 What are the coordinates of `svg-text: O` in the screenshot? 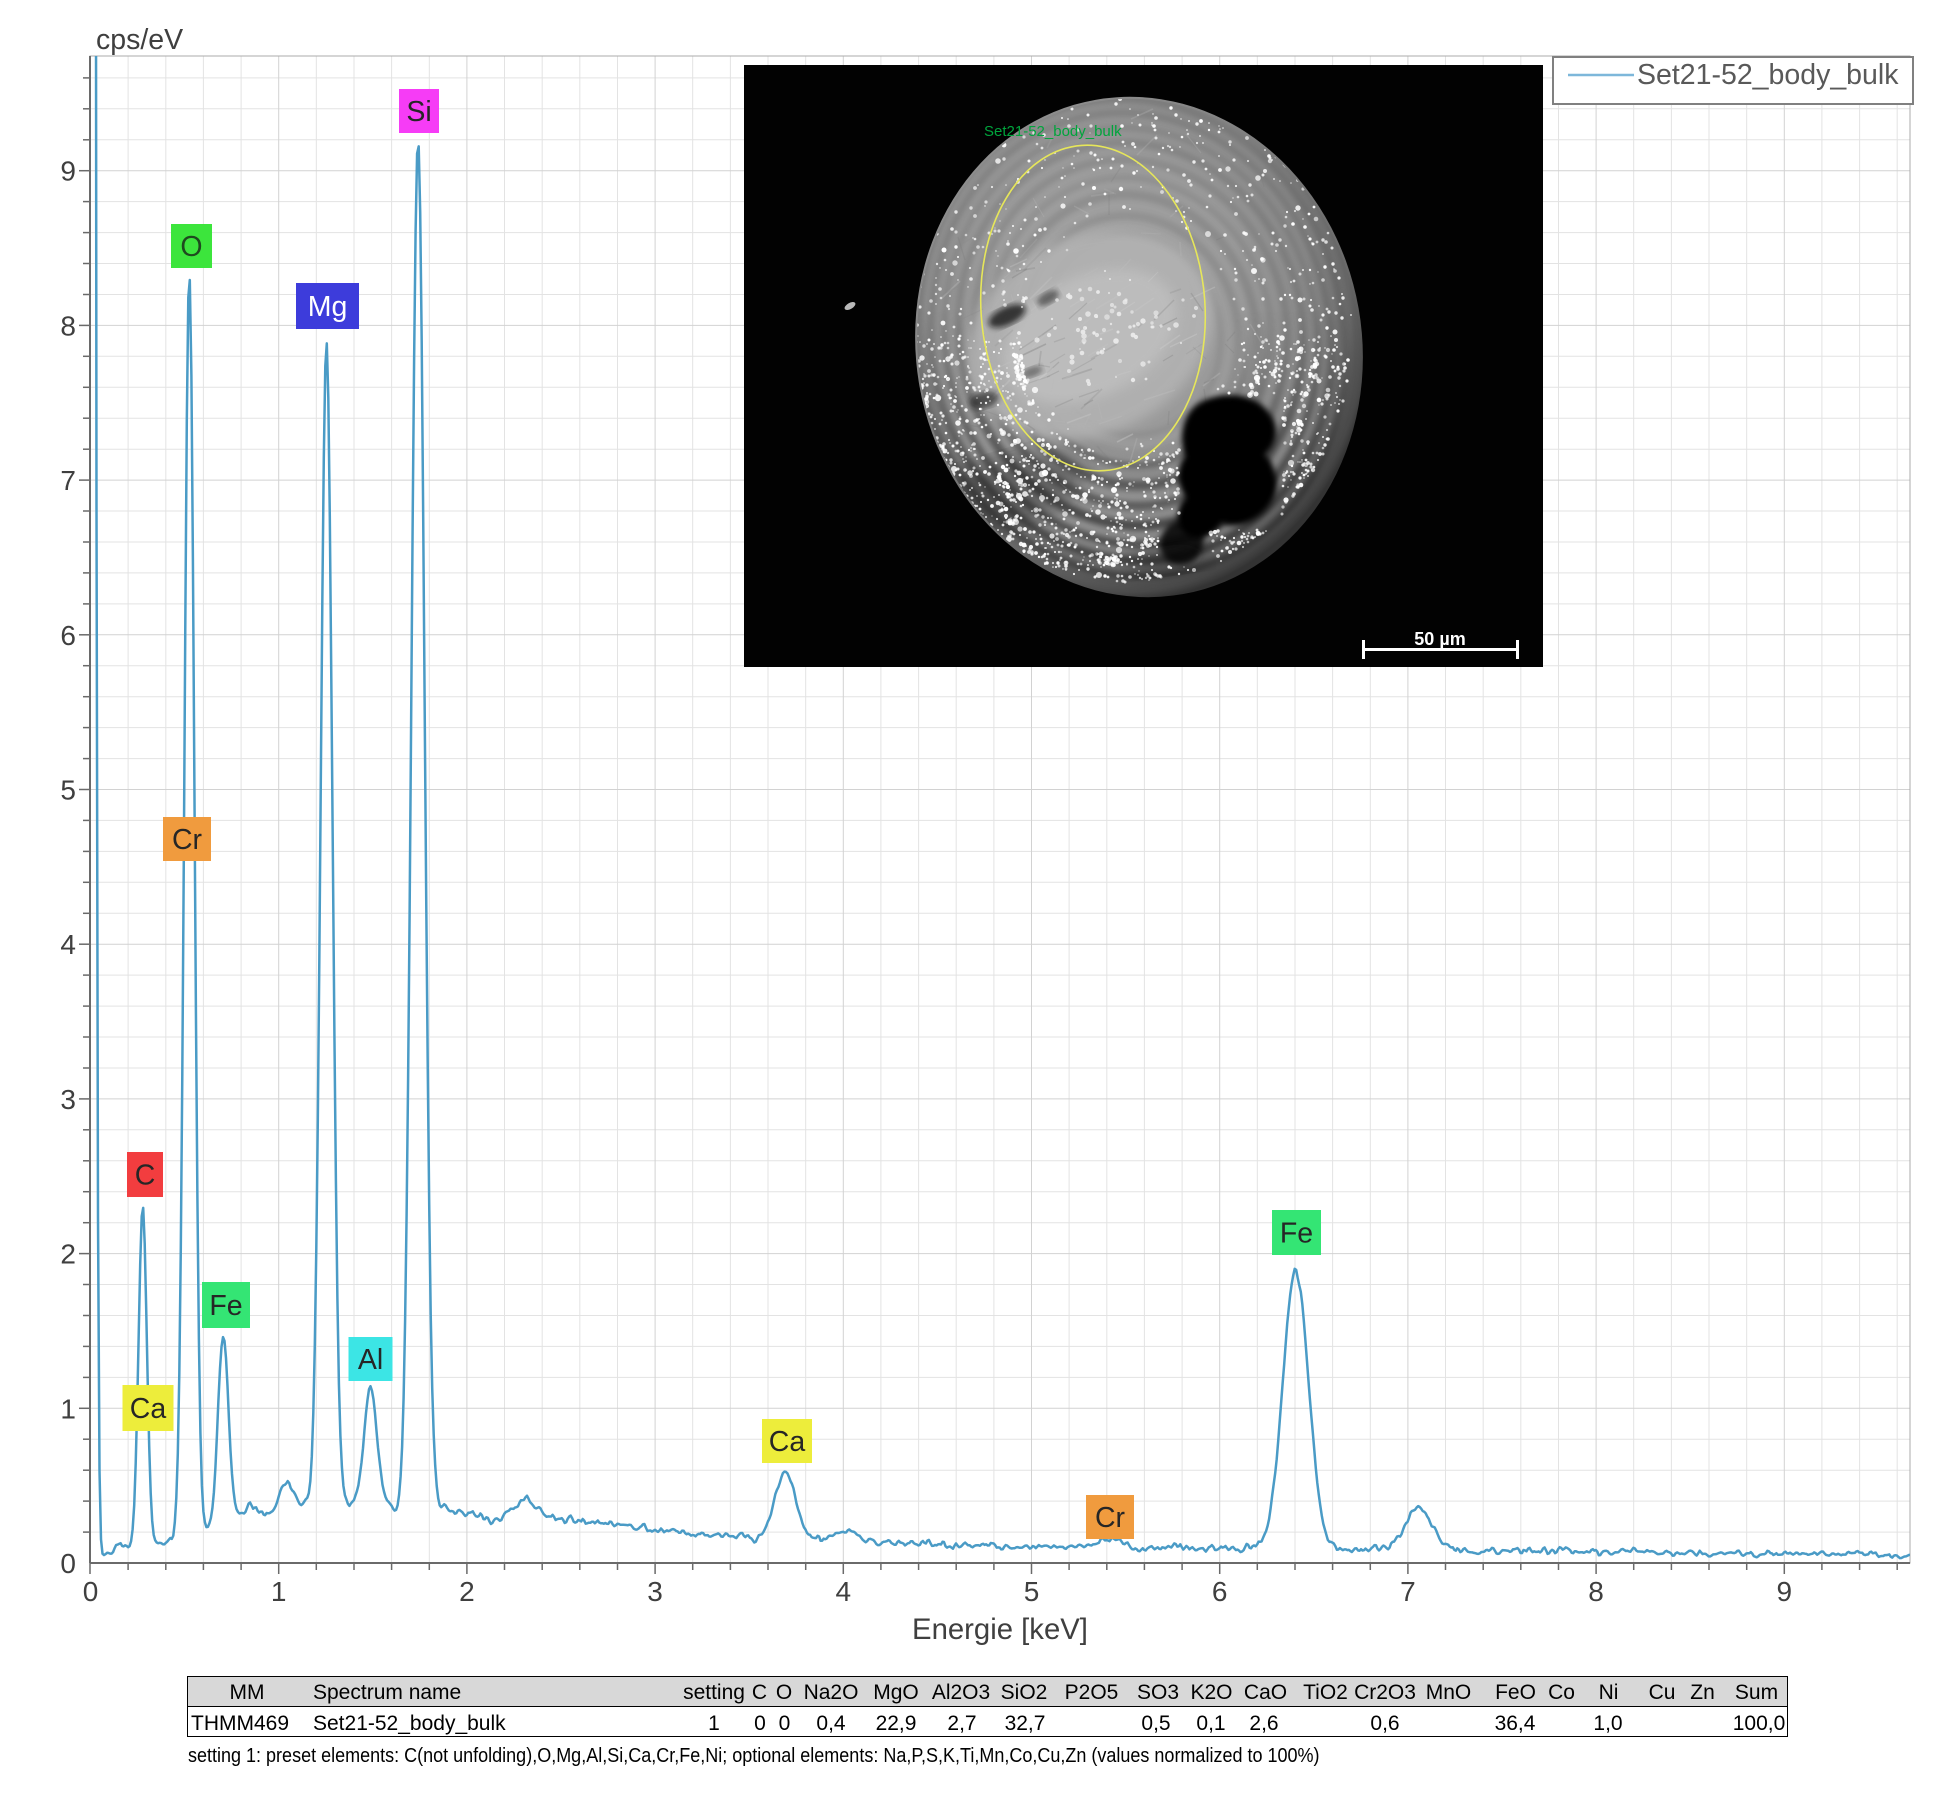 It's located at (191, 247).